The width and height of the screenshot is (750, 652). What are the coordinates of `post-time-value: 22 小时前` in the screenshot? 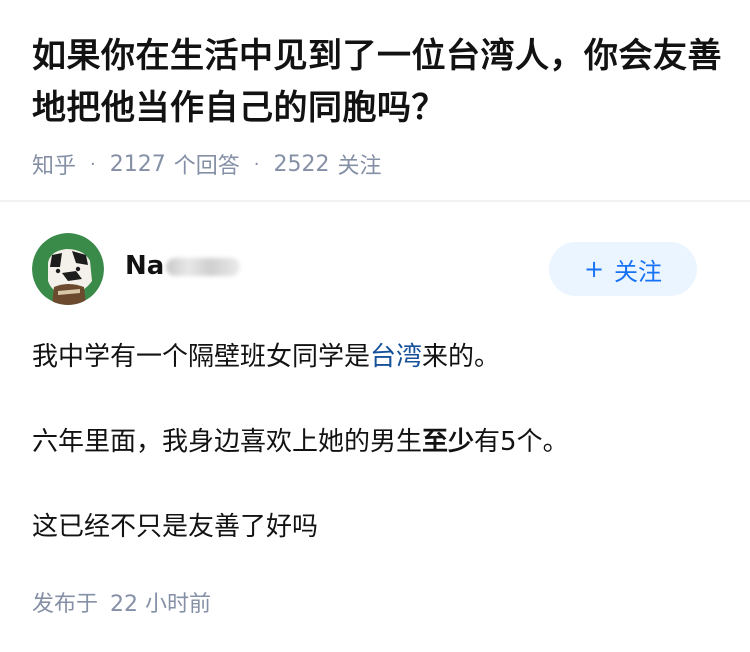 It's located at (161, 604).